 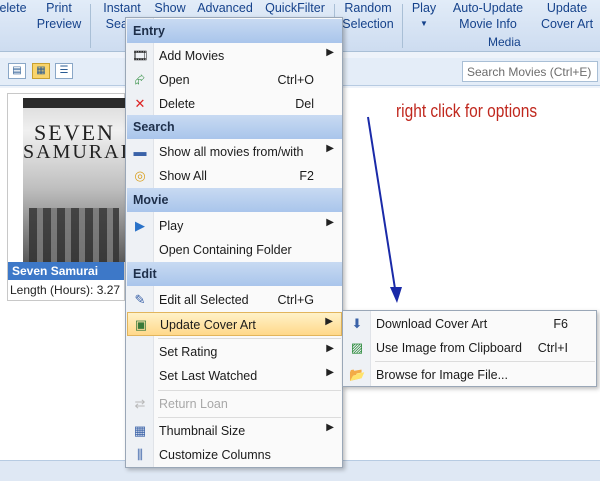 I want to click on length-value: 3.27, so click(x=108, y=290).